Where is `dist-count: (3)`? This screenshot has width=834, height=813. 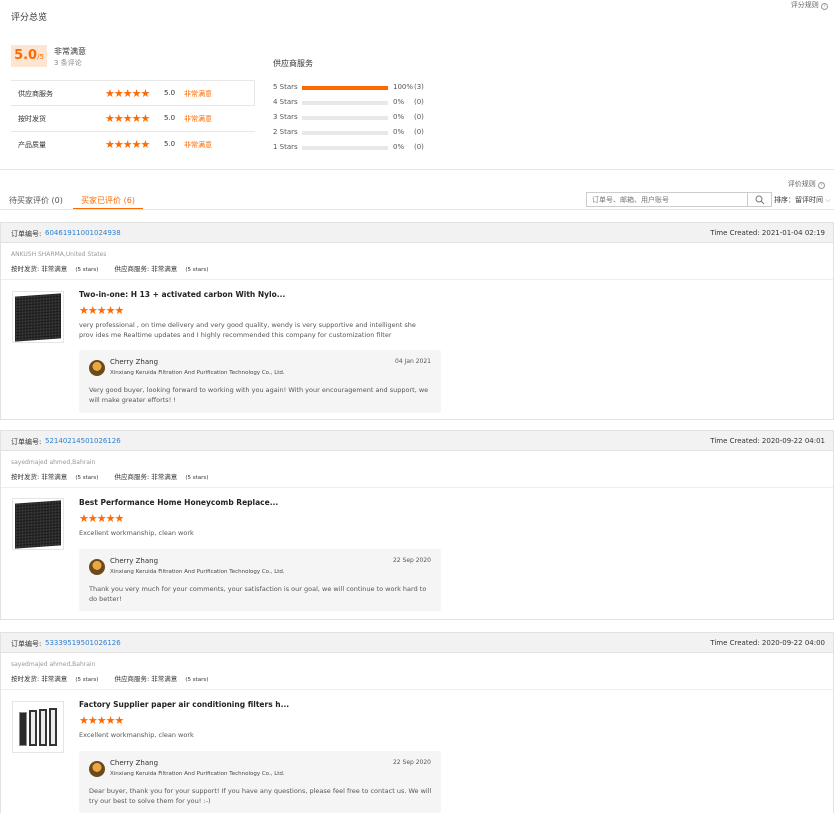
dist-count: (3) is located at coordinates (419, 87).